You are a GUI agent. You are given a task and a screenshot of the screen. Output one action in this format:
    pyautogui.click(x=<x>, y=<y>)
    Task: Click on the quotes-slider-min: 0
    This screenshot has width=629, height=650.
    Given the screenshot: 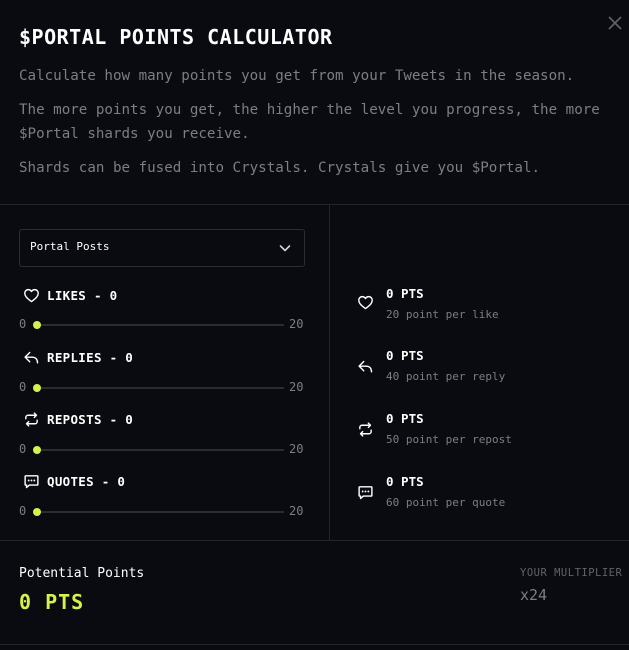 What is the action you would take?
    pyautogui.click(x=23, y=511)
    